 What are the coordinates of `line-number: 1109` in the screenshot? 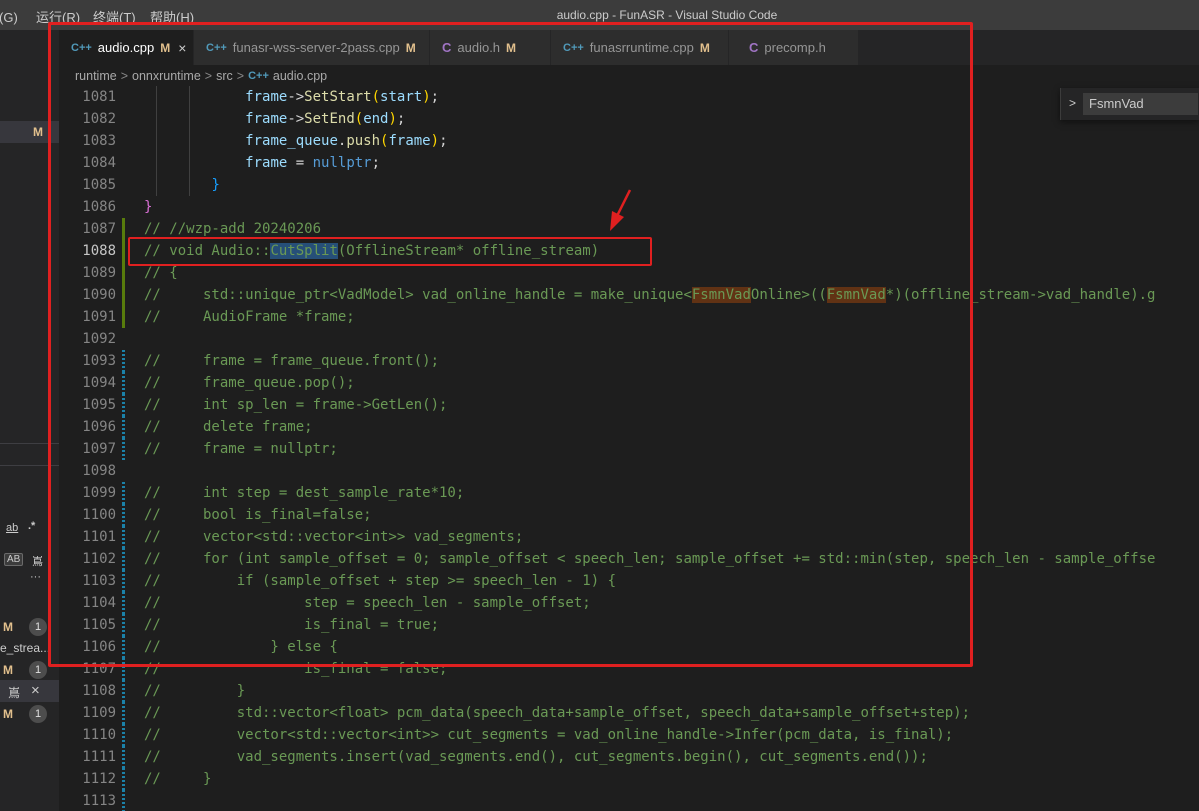 It's located at (99, 713).